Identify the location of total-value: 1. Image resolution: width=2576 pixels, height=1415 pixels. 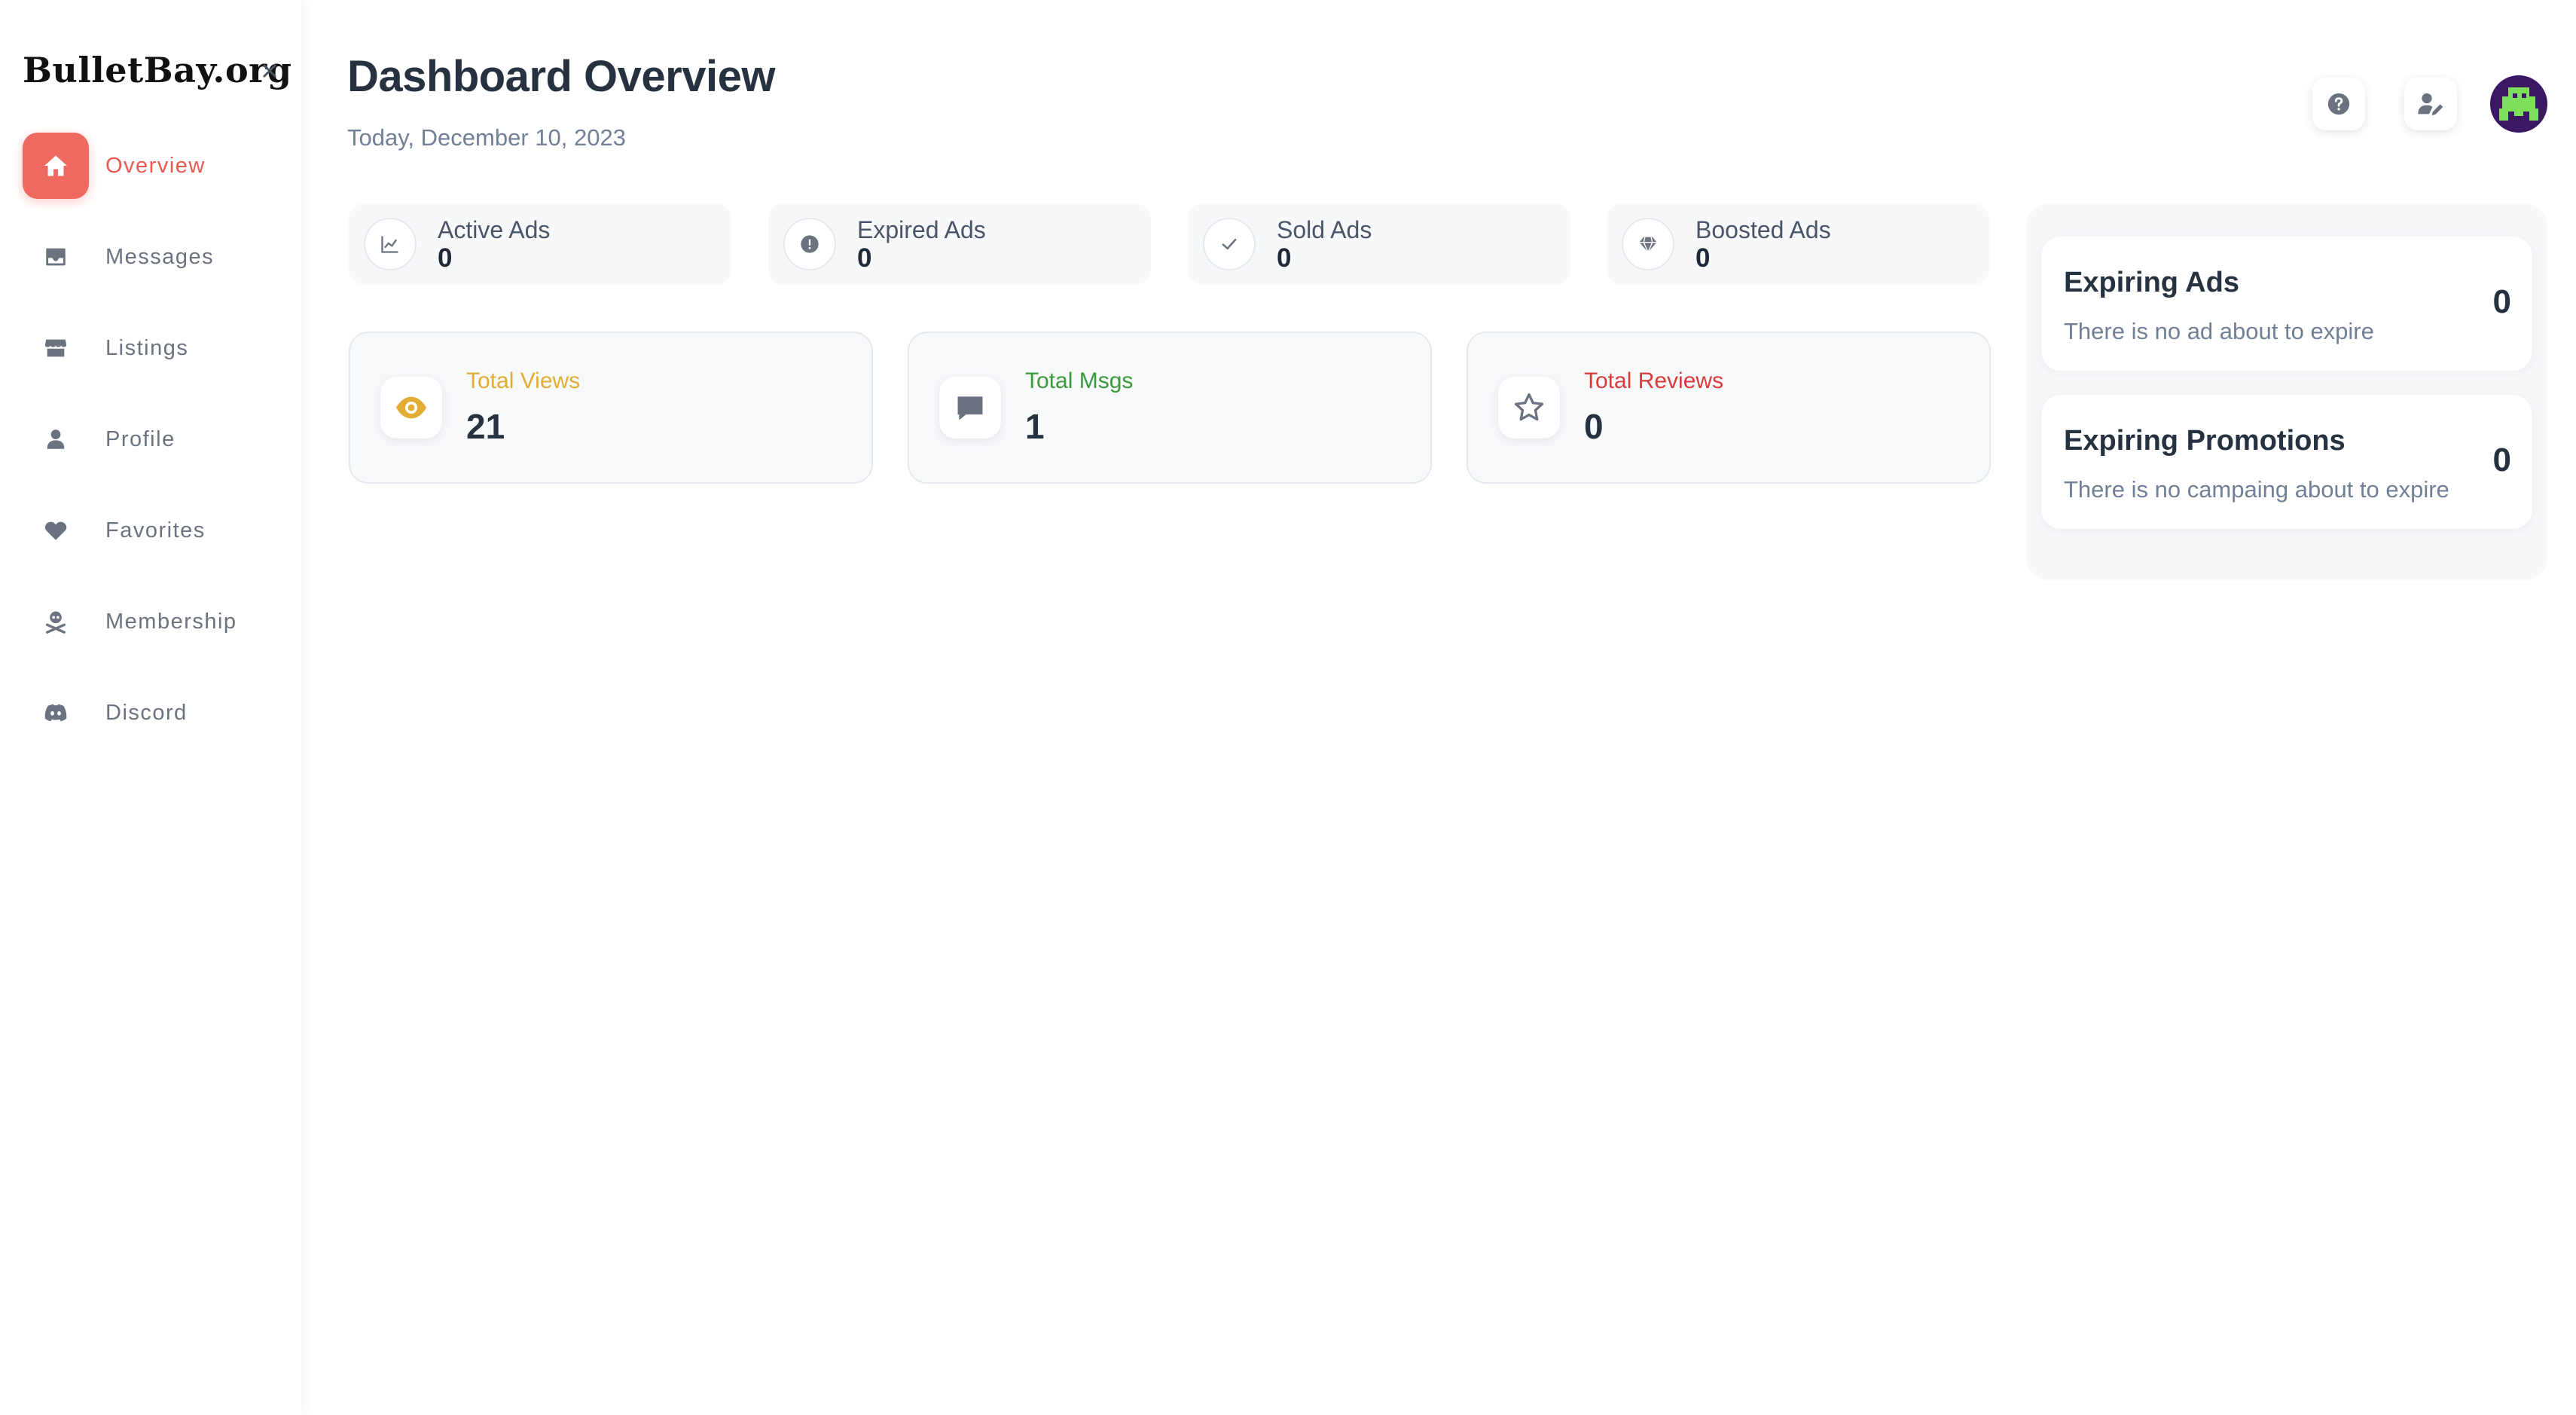
(1035, 426).